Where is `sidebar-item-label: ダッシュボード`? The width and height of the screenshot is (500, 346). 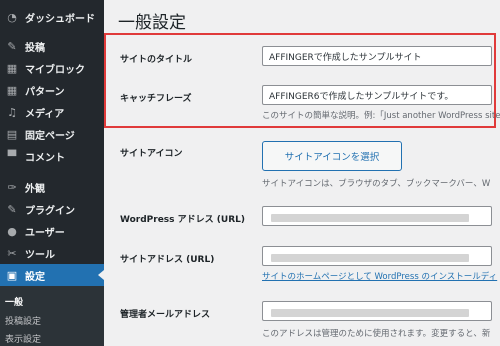 sidebar-item-label: ダッシュボード is located at coordinates (60, 19).